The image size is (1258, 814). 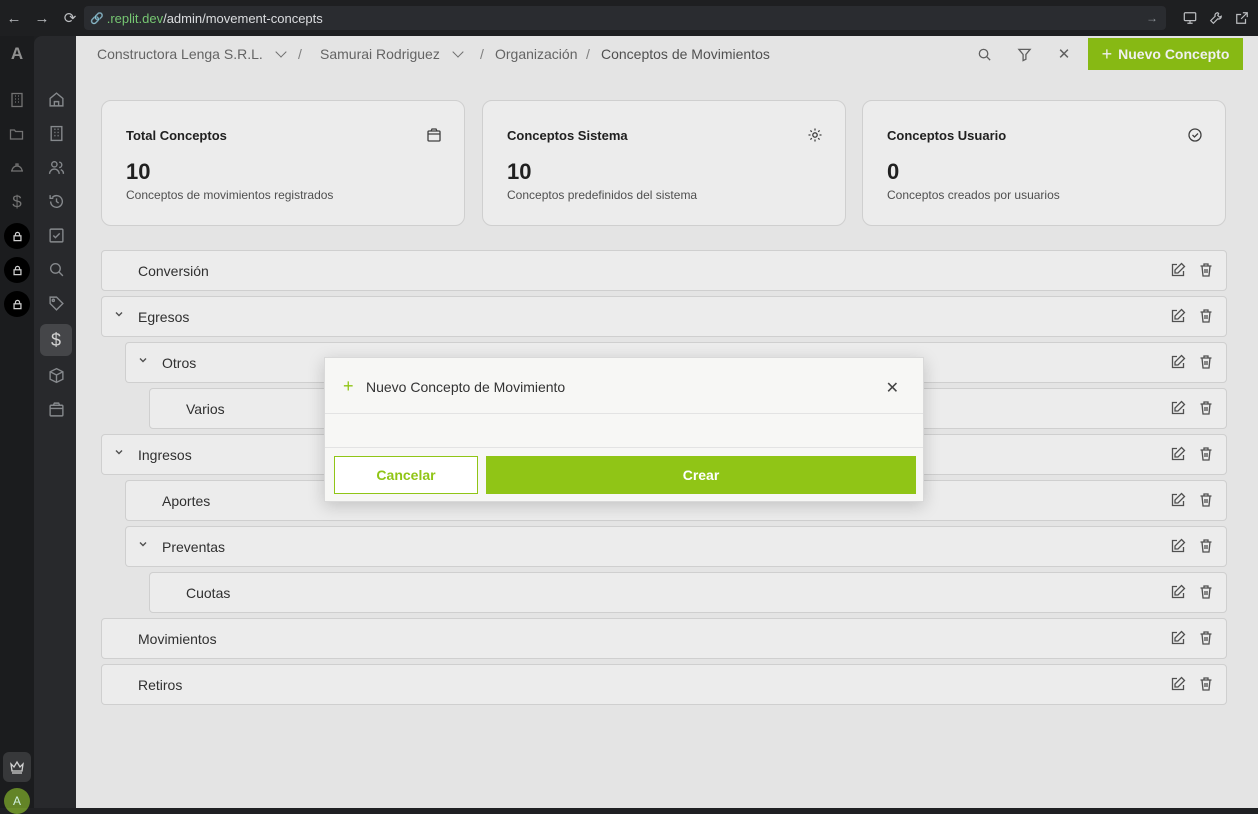 I want to click on dialog-body, so click(x=624, y=431).